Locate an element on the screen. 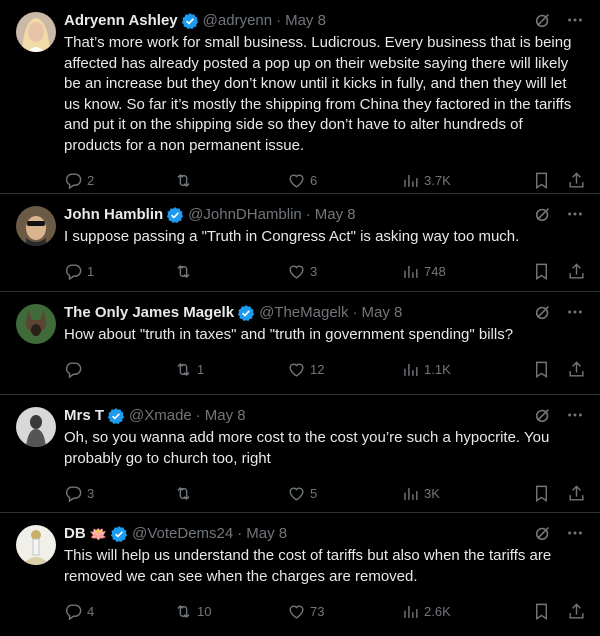  reply-count: 4 is located at coordinates (91, 611).